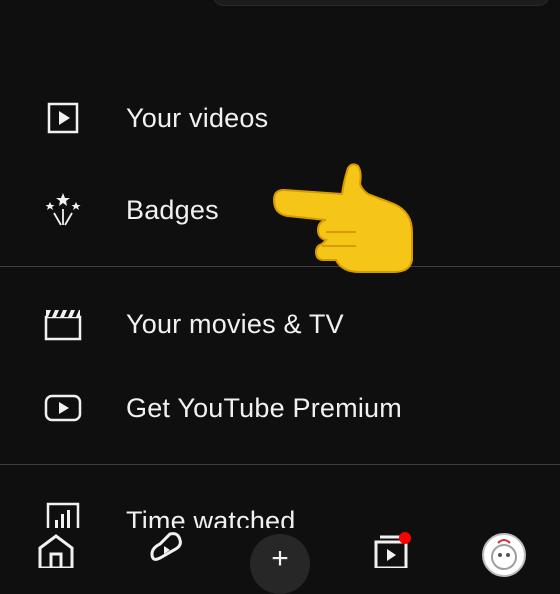  I want to click on top-search-chip, so click(381, 3).